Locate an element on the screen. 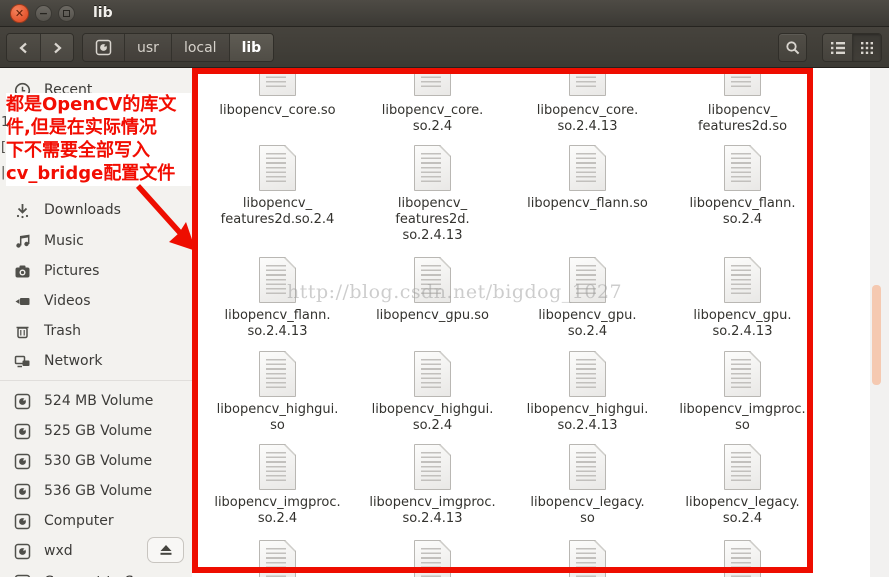  sidebar-item-label: Pictures is located at coordinates (72, 271).